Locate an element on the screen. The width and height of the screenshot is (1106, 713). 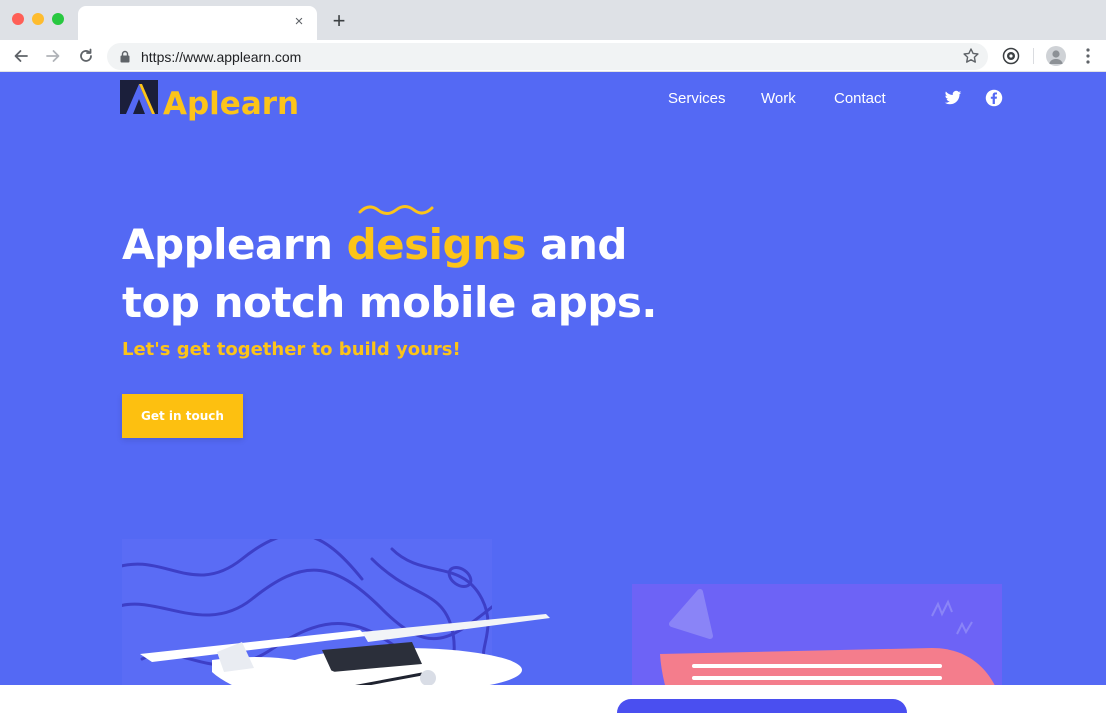
twitter-icon is located at coordinates (953, 98).